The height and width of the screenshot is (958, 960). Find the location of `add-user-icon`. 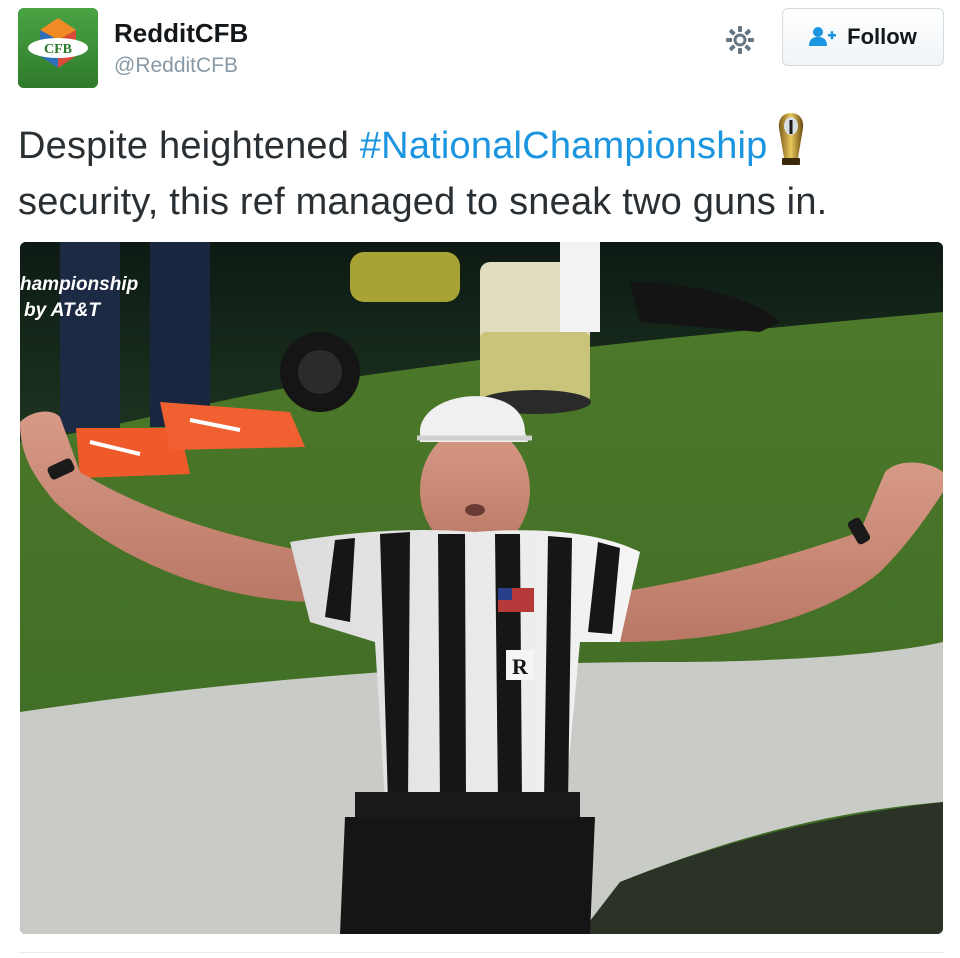

add-user-icon is located at coordinates (823, 36).